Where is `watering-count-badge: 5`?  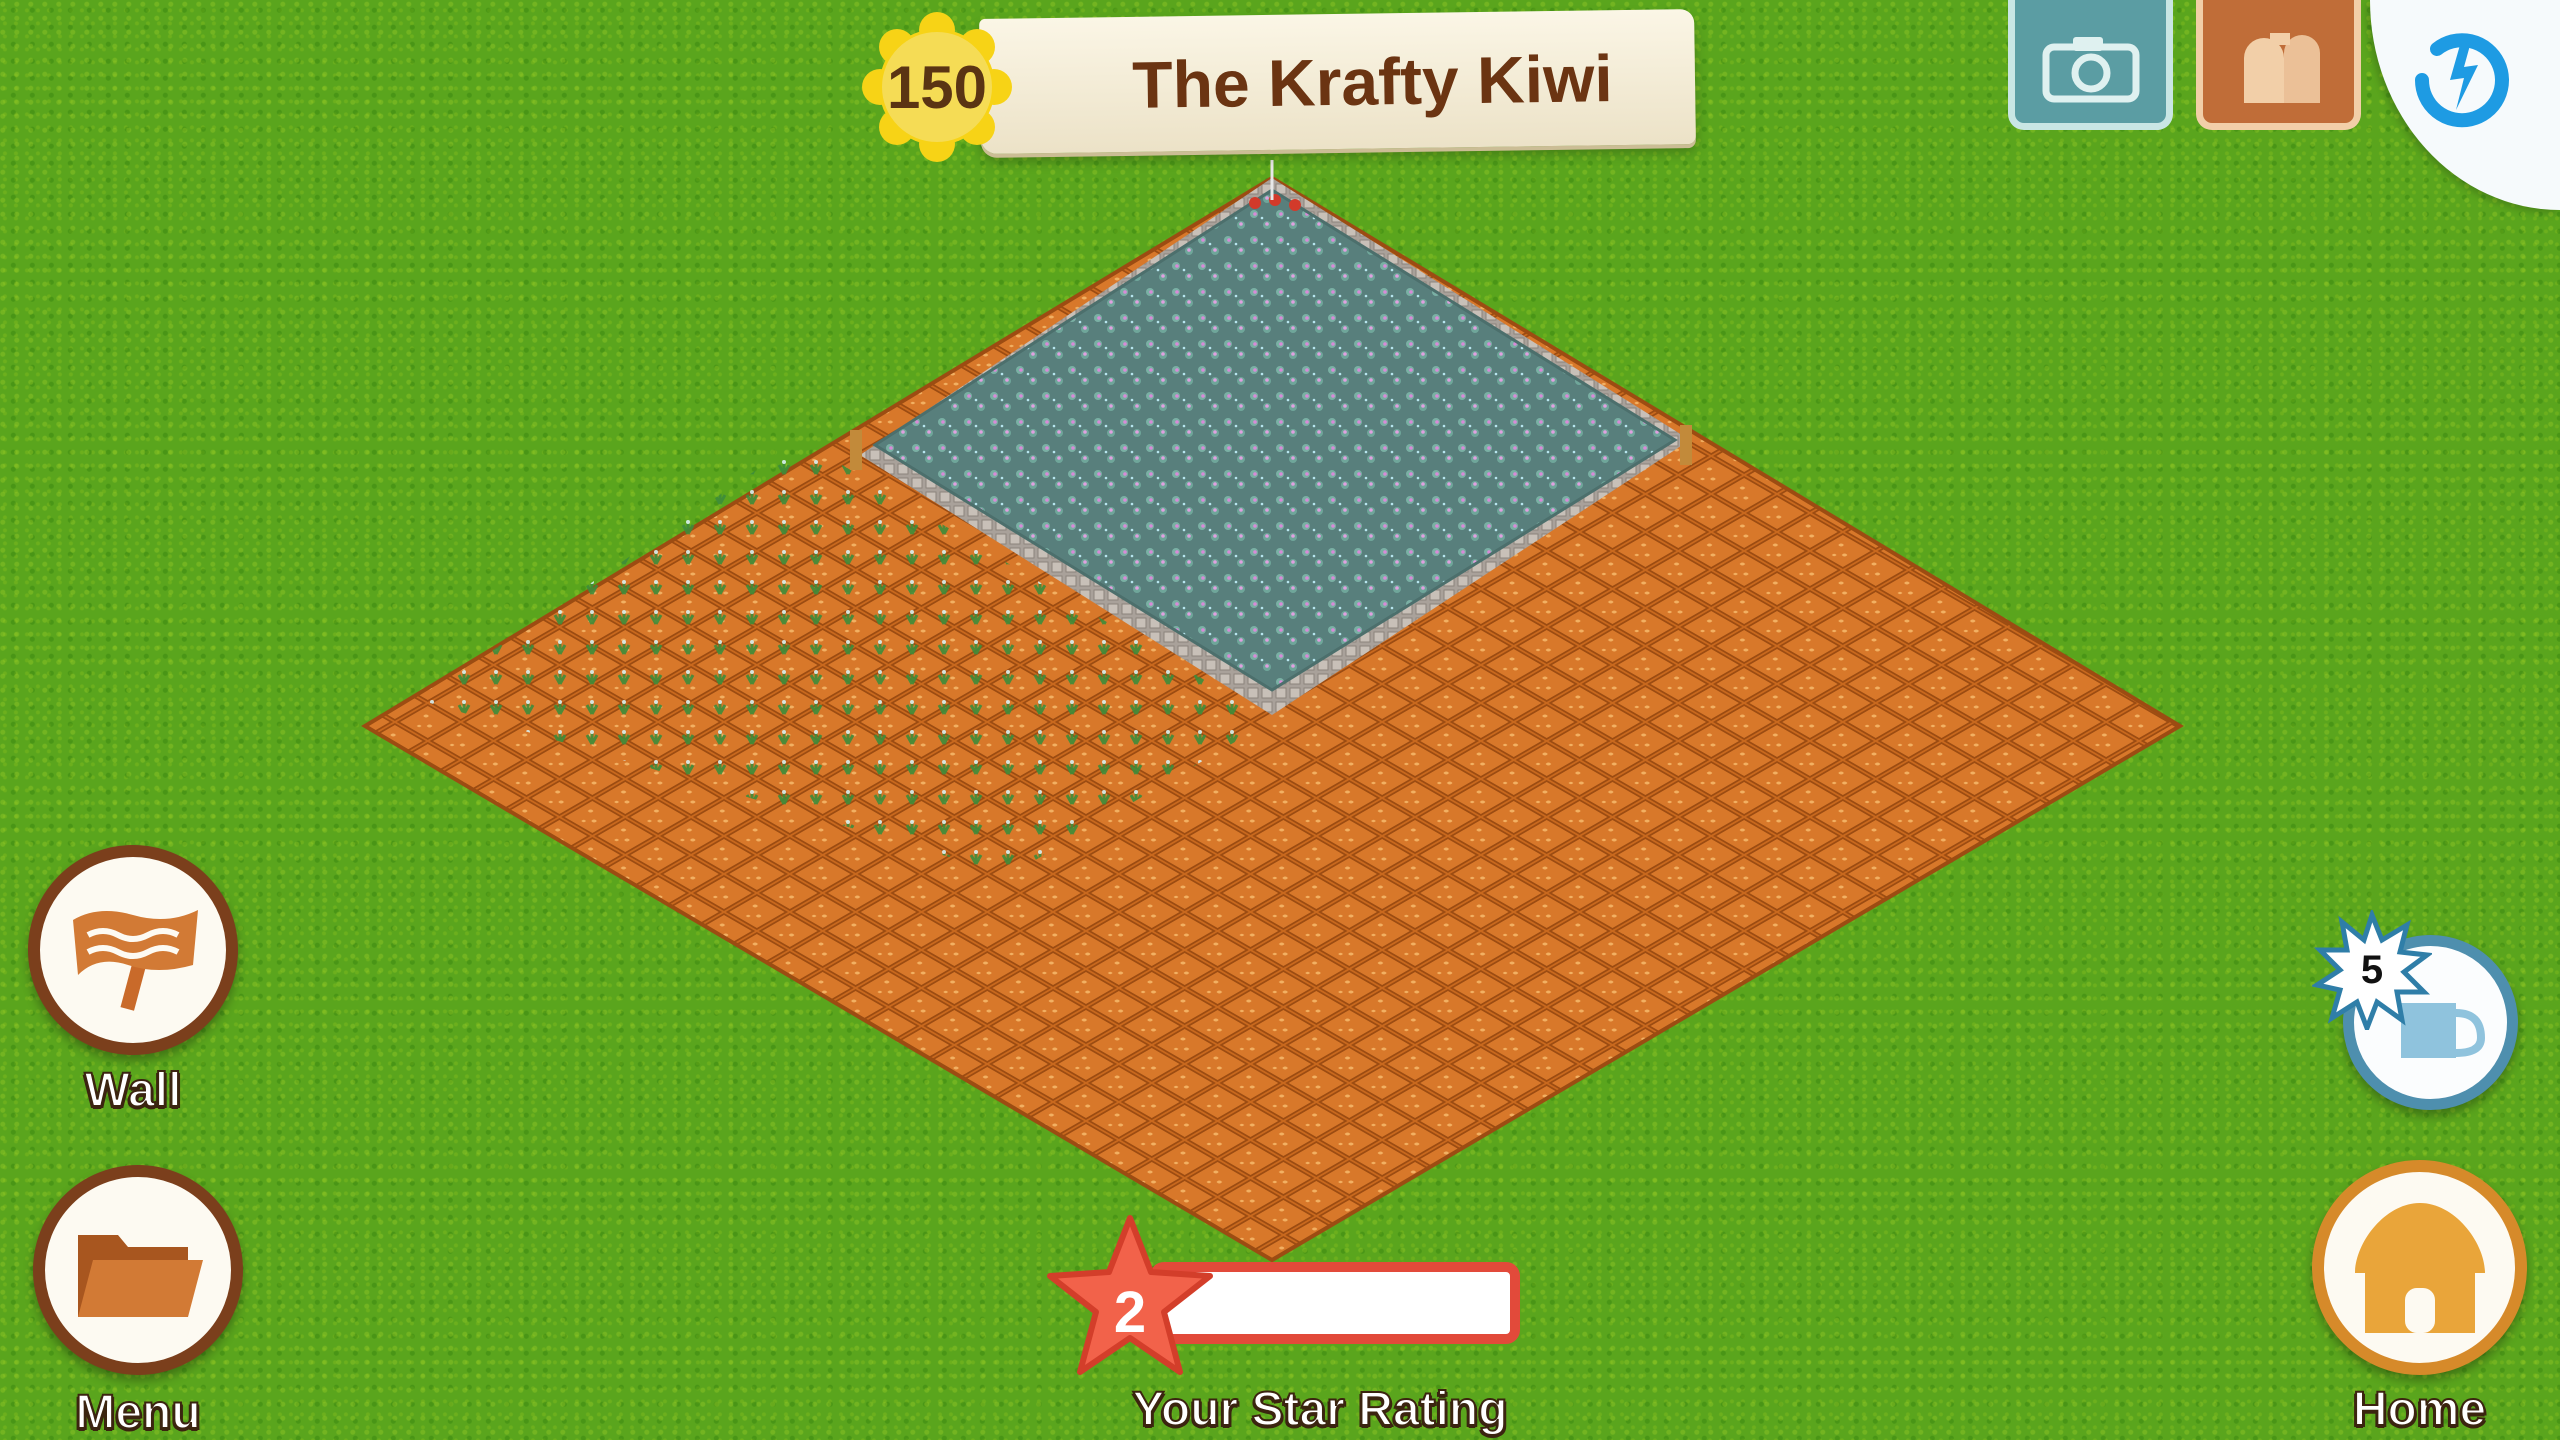
watering-count-badge: 5 is located at coordinates (2372, 971).